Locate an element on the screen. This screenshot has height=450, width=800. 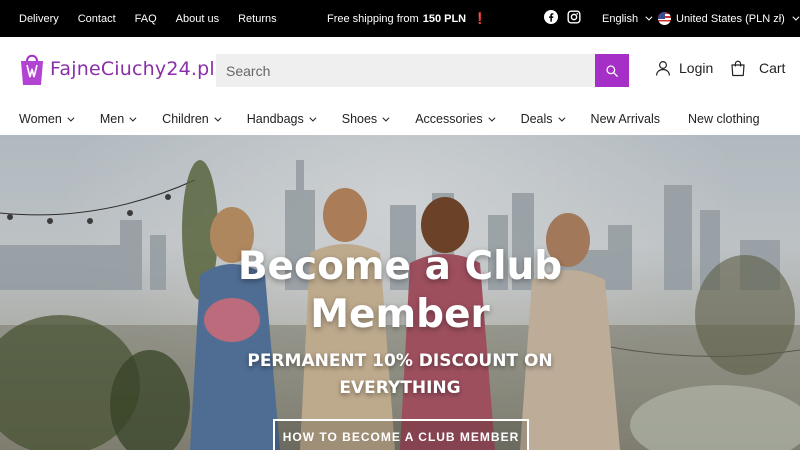
nav-item-new-clothing: New clothing is located at coordinates (724, 119).